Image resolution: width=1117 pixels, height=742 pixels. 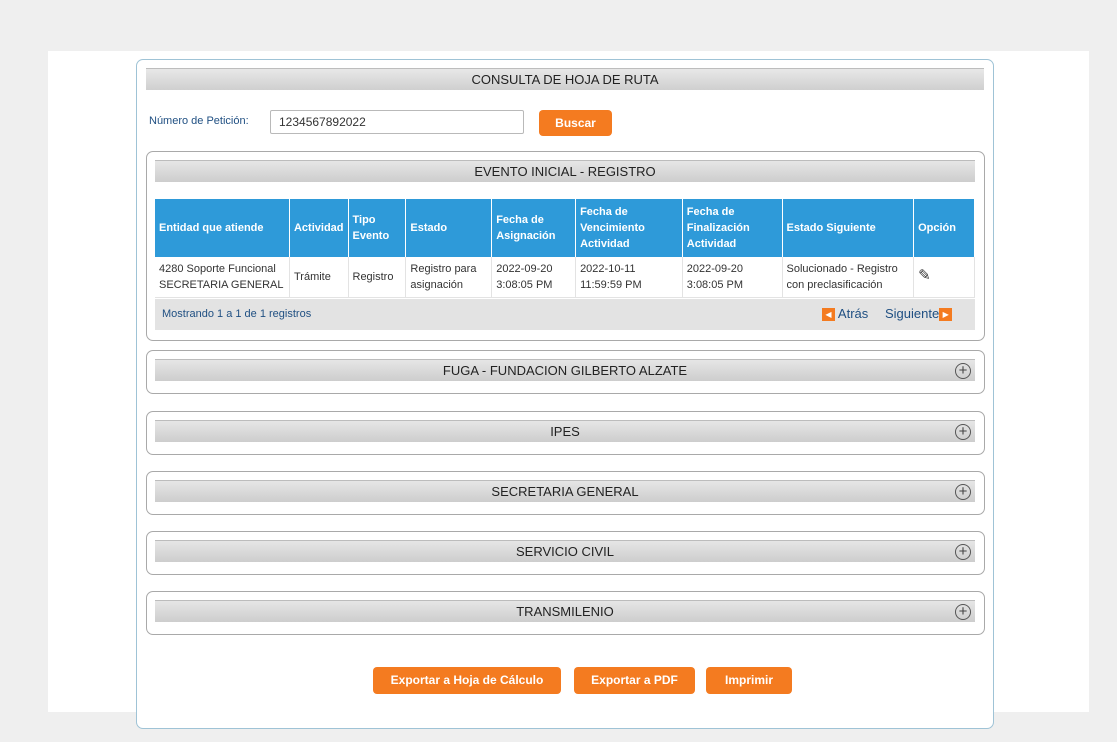 I want to click on previous-page-label: Atrás, so click(x=853, y=313).